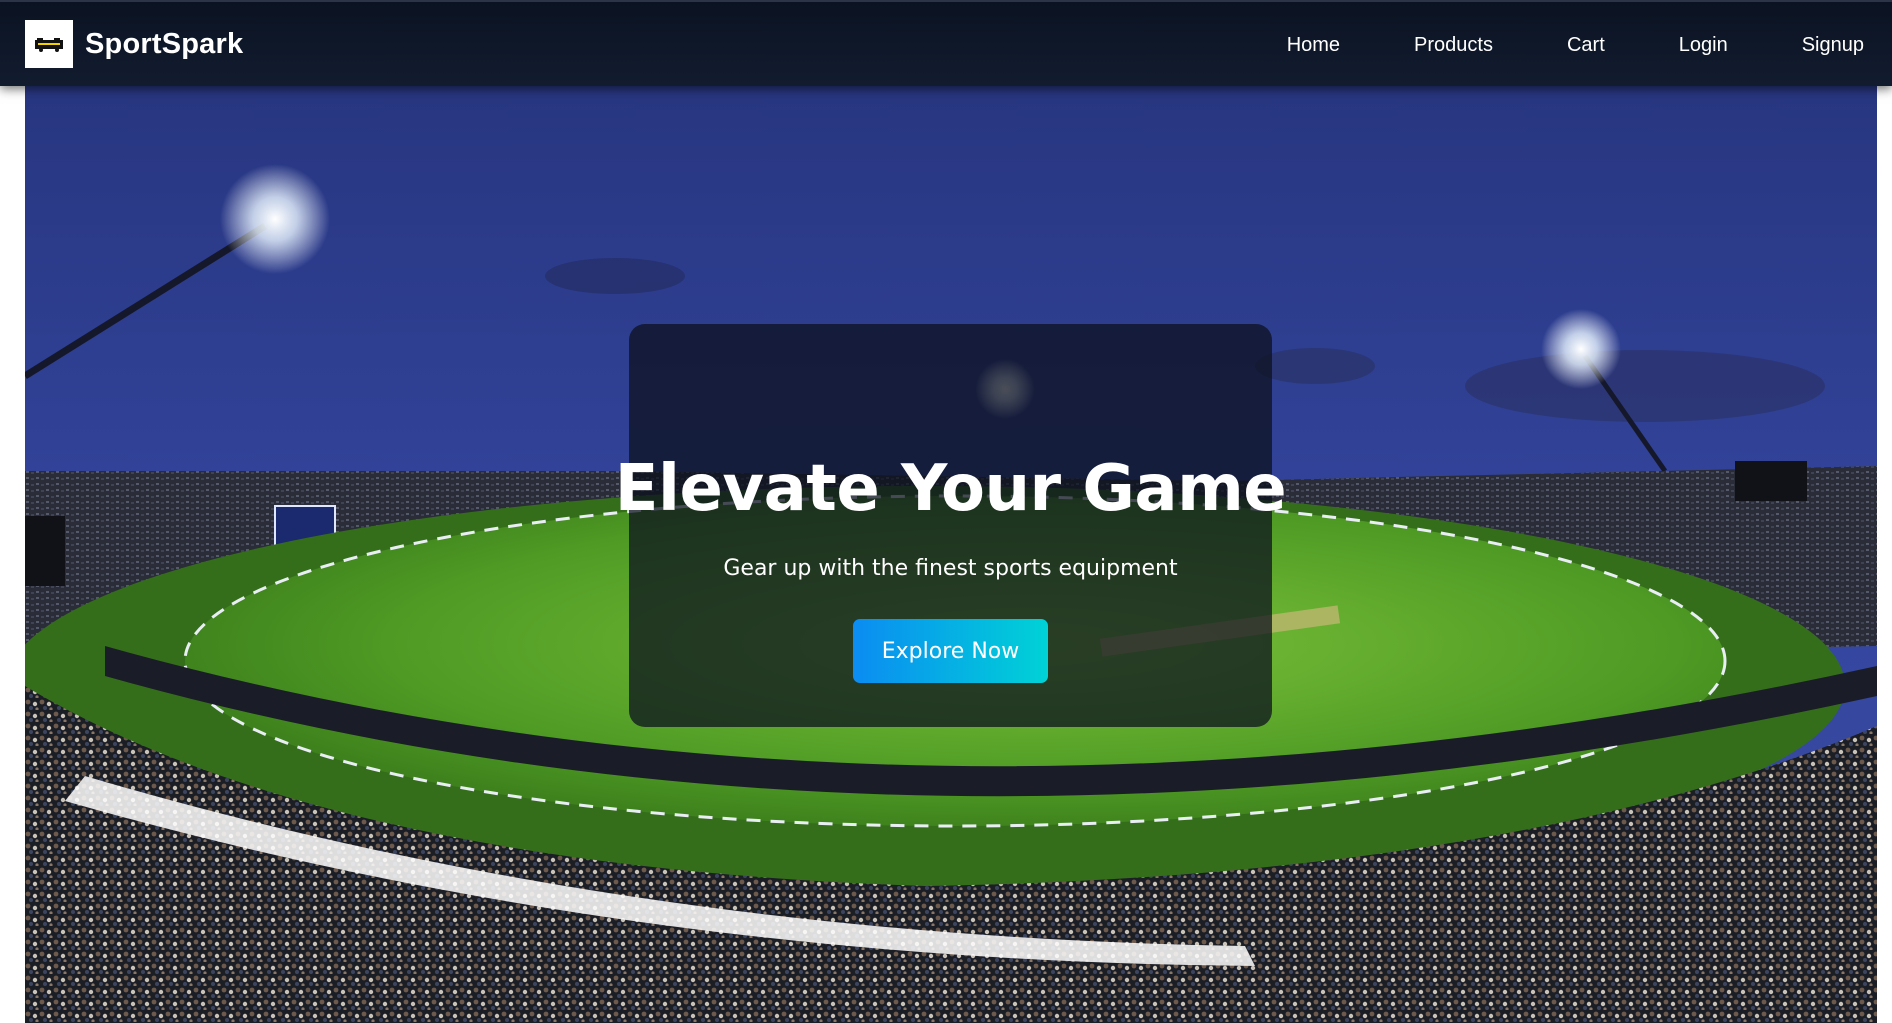  What do you see at coordinates (1833, 45) in the screenshot?
I see `nav-signup-link: Signup` at bounding box center [1833, 45].